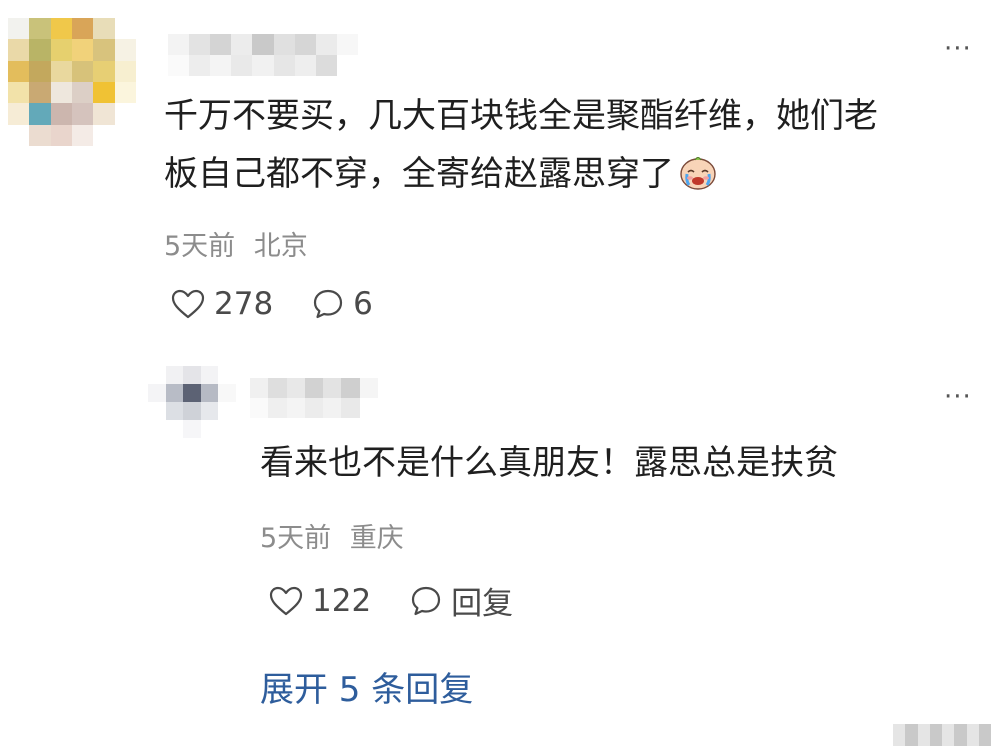  What do you see at coordinates (296, 538) in the screenshot?
I see `reply-time: 5天前` at bounding box center [296, 538].